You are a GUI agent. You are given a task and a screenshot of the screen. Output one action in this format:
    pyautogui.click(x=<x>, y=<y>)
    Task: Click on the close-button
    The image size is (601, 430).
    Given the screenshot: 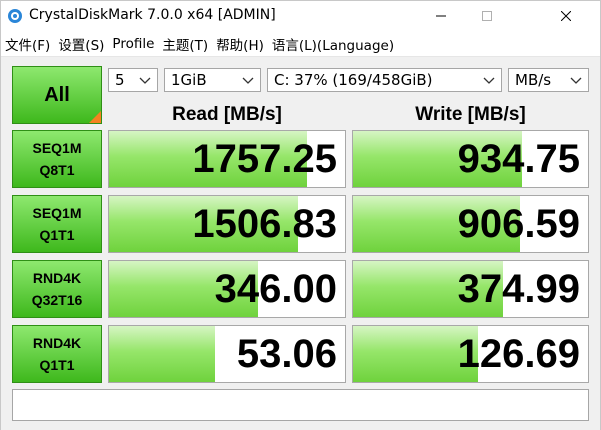 What is the action you would take?
    pyautogui.click(x=565, y=16)
    